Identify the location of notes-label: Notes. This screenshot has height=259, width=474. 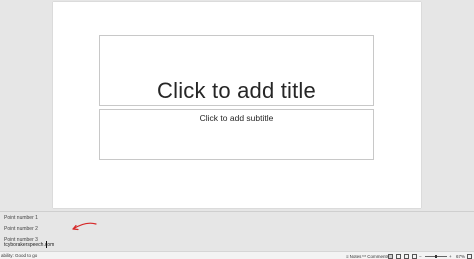
(355, 256).